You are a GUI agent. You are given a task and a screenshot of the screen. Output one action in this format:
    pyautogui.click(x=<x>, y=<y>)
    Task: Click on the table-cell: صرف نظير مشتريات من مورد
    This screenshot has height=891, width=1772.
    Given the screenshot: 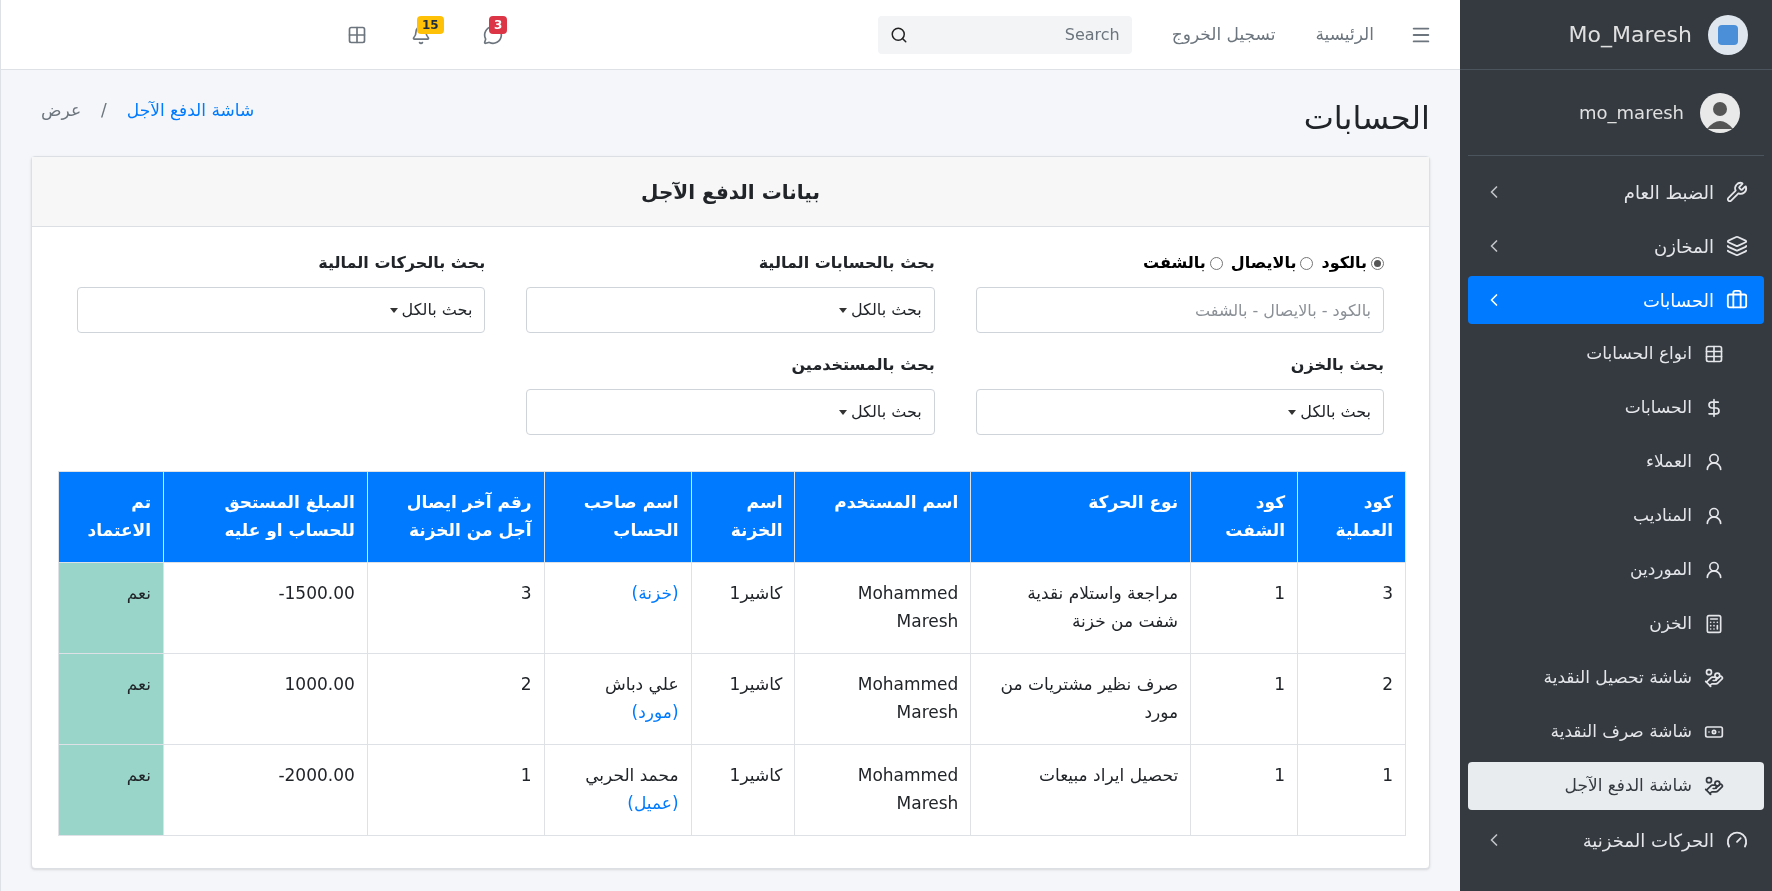 What is the action you would take?
    pyautogui.click(x=1080, y=699)
    